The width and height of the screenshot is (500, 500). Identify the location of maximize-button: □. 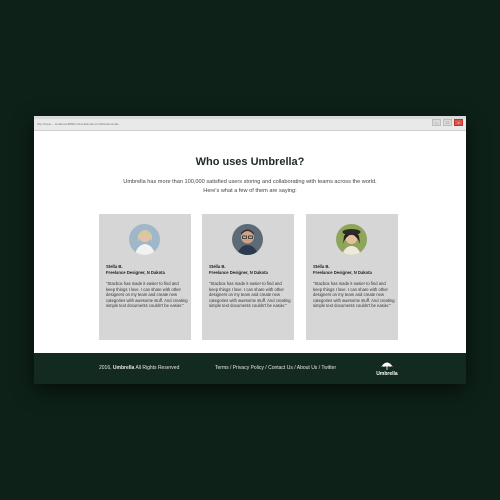
(447, 122).